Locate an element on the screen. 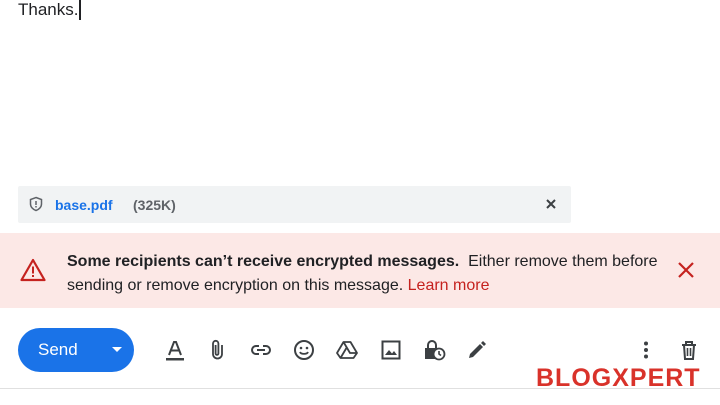 The width and height of the screenshot is (720, 405). emoji-icon is located at coordinates (304, 350).